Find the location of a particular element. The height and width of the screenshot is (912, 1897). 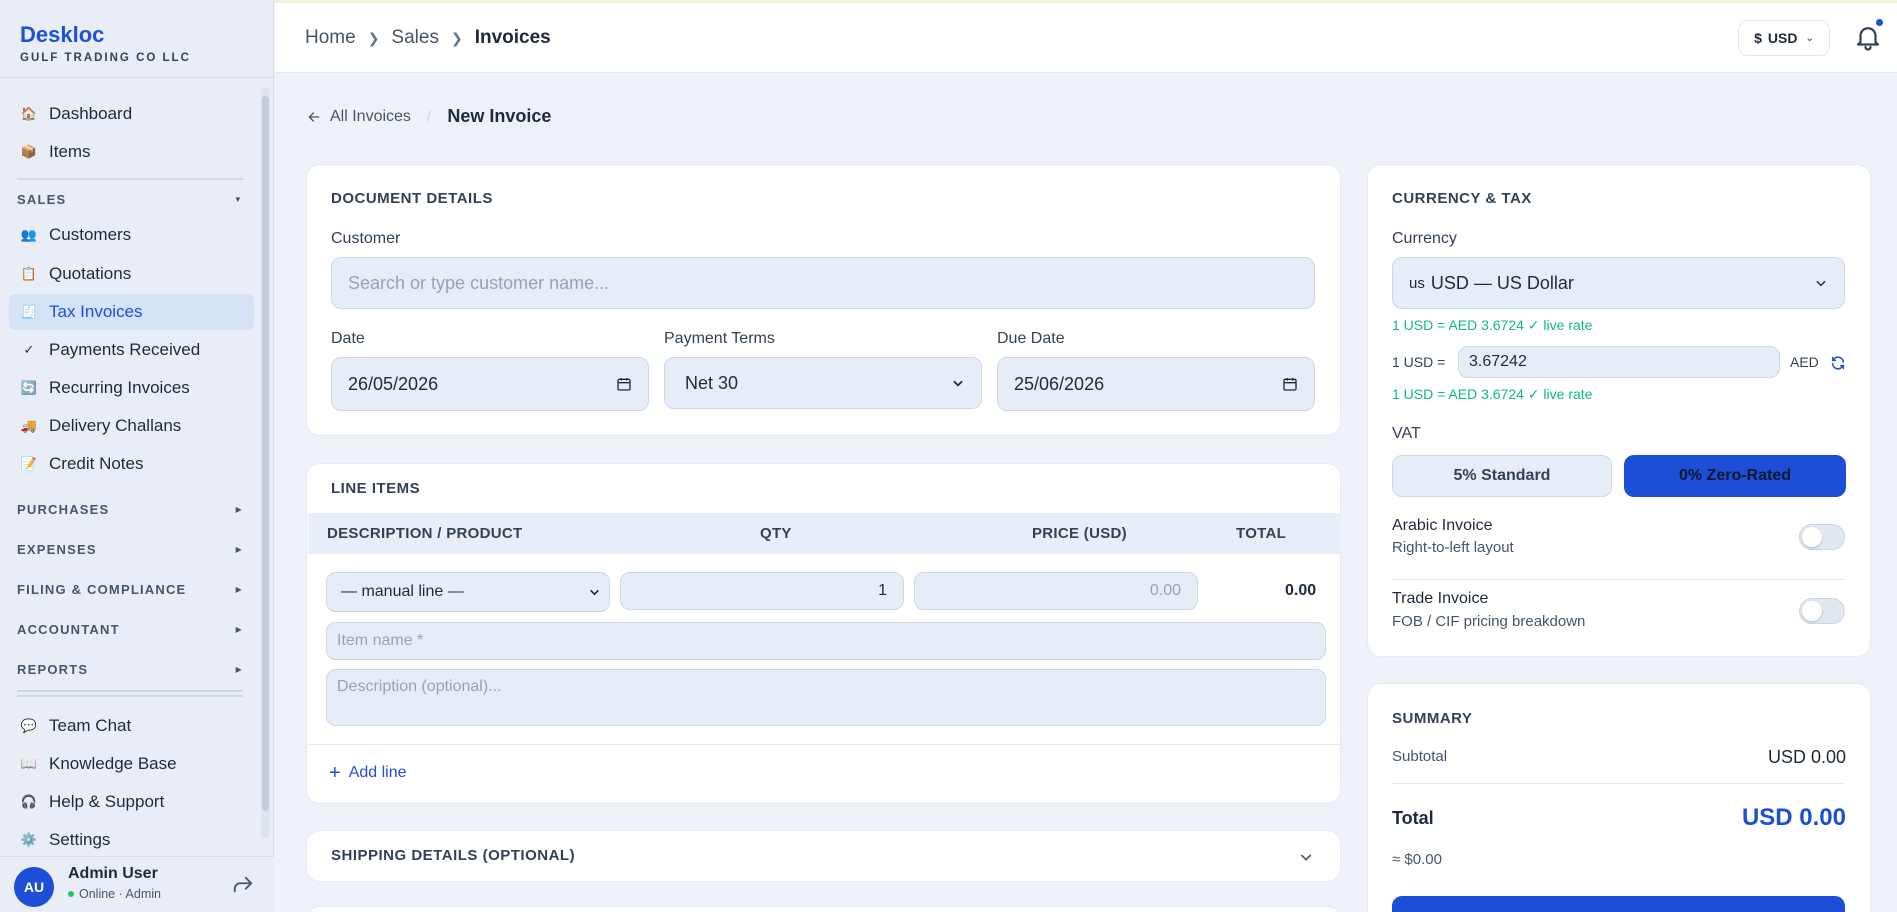

sidebar-item-payments-received: ✓ Payments Received is located at coordinates (131, 350).